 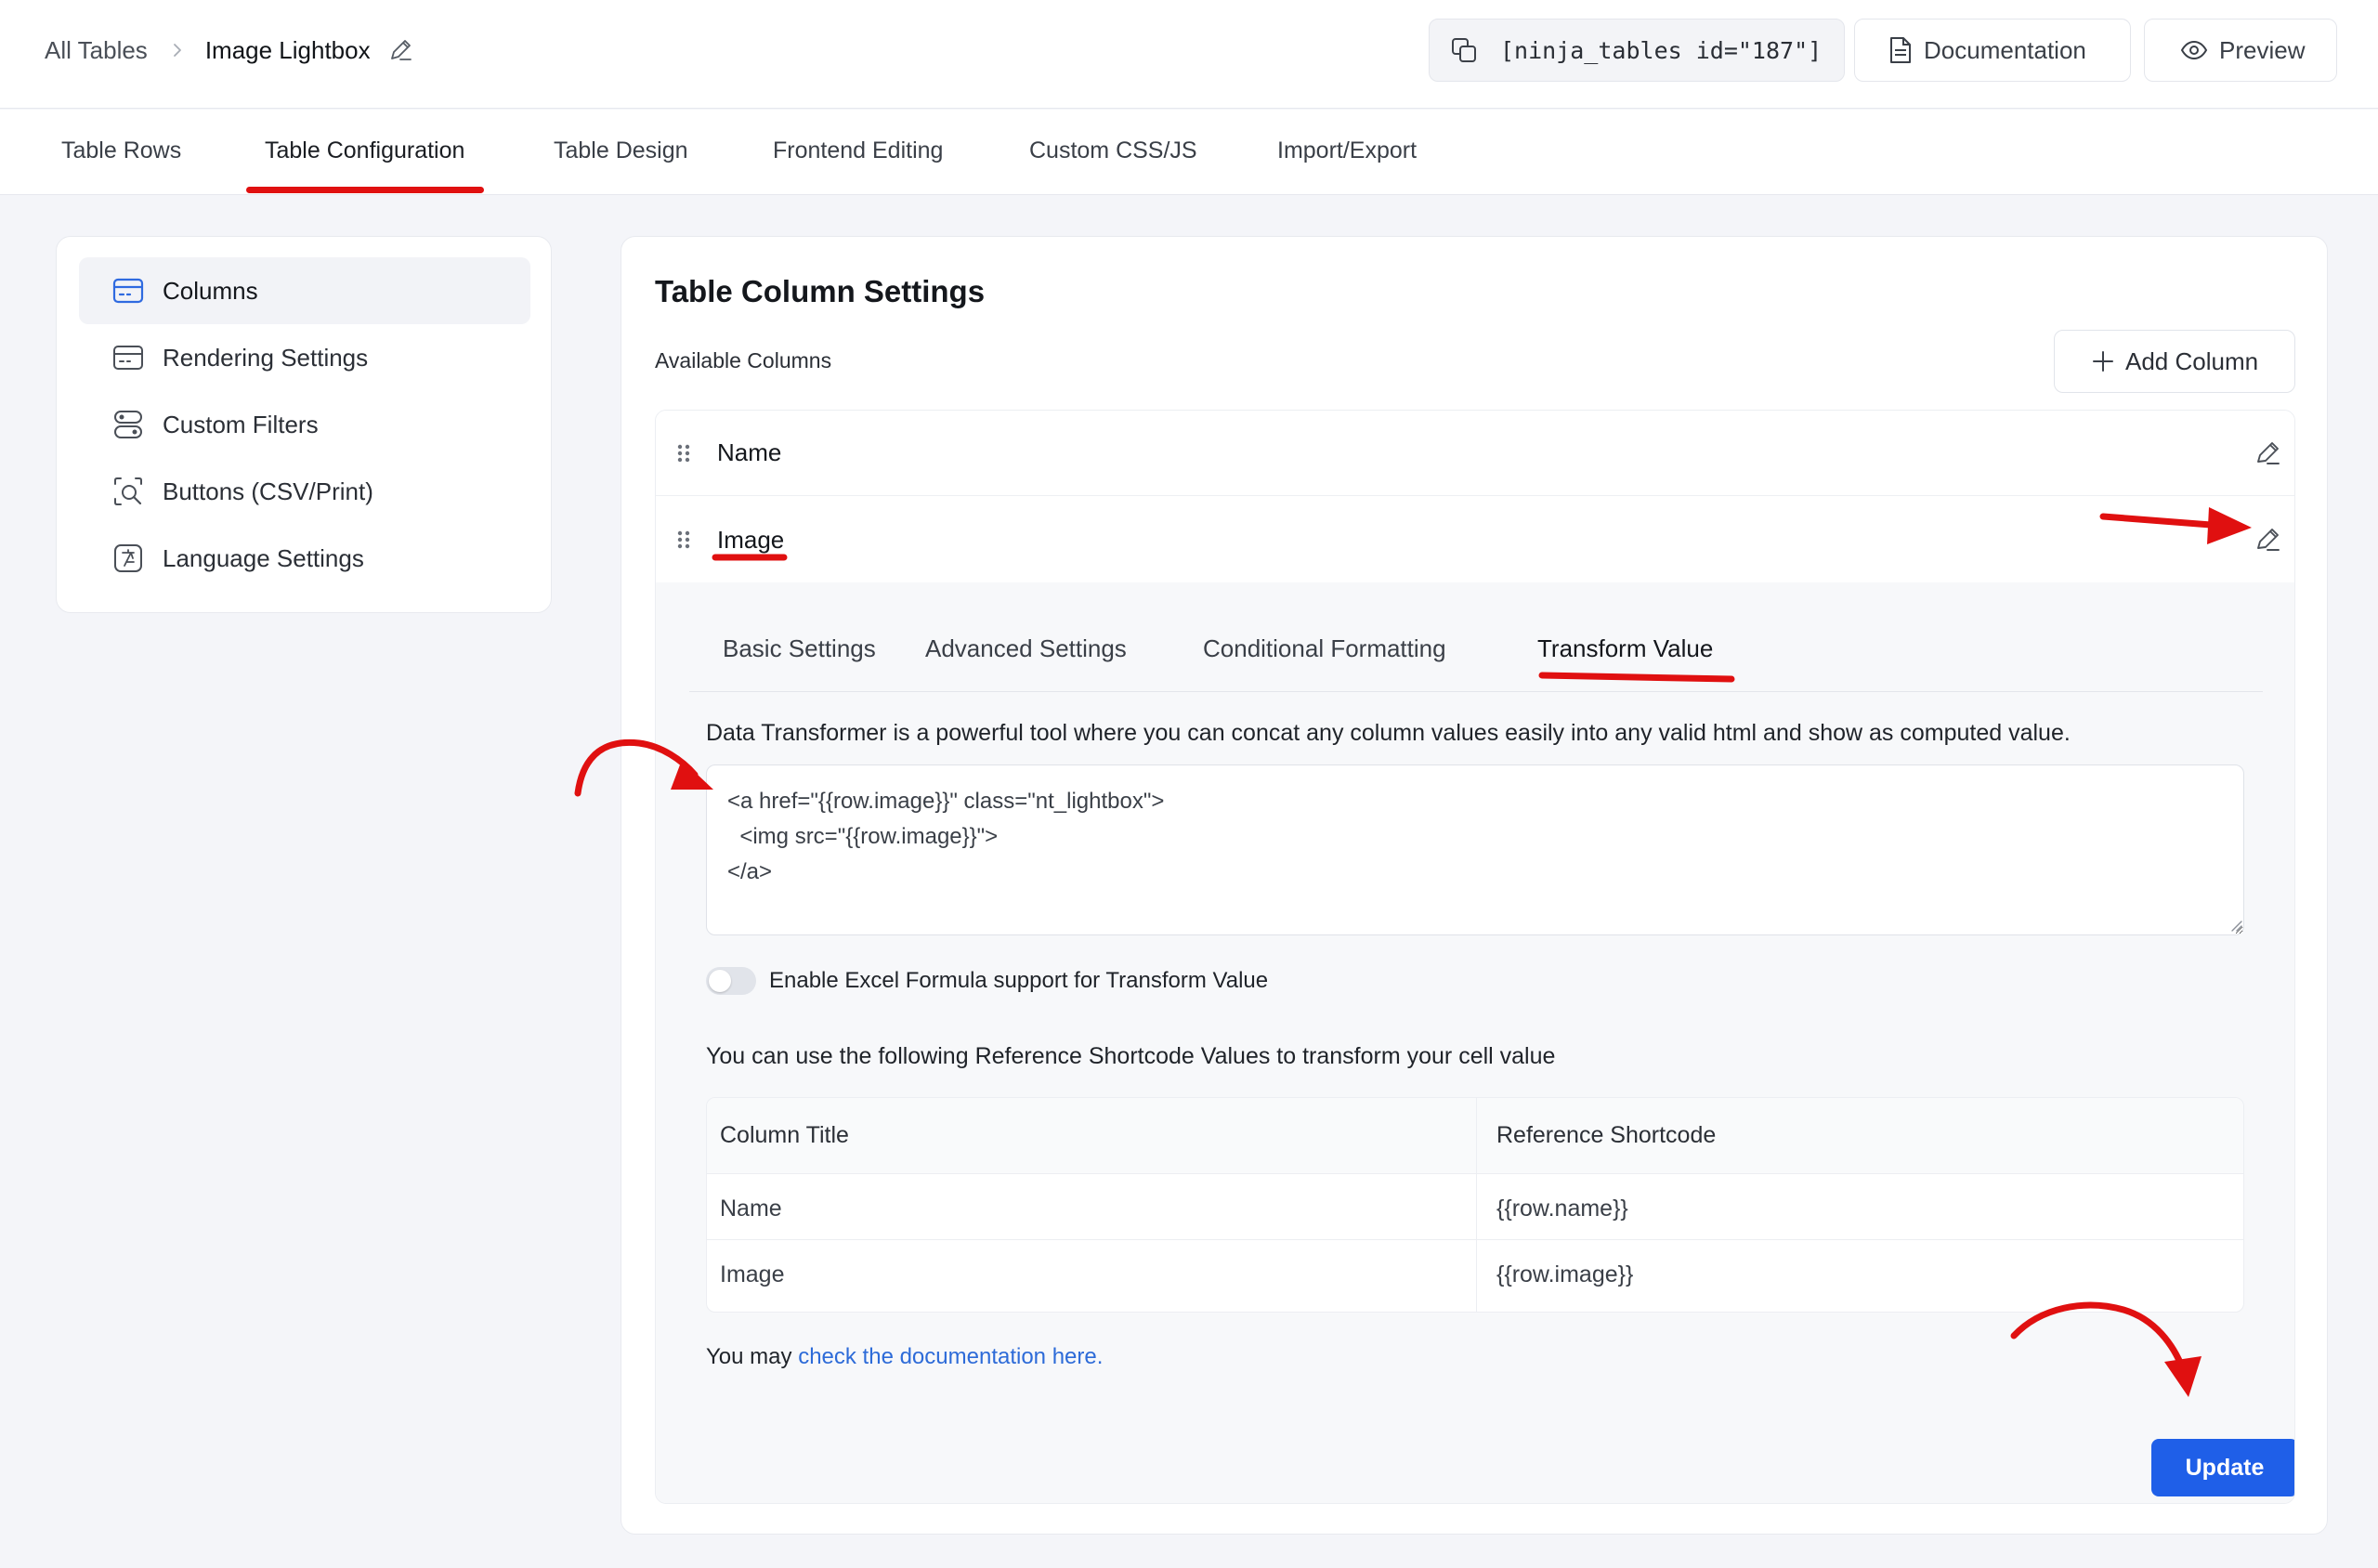 What do you see at coordinates (1464, 50) in the screenshot?
I see `copy-icon` at bounding box center [1464, 50].